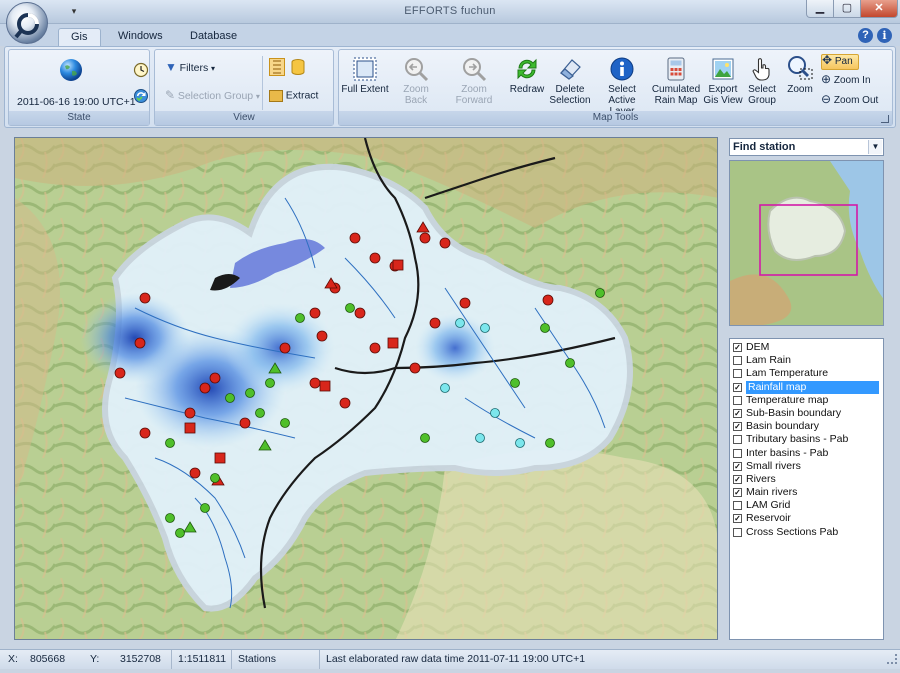 This screenshot has width=900, height=673. I want to click on redraw-button: Redraw, so click(527, 75).